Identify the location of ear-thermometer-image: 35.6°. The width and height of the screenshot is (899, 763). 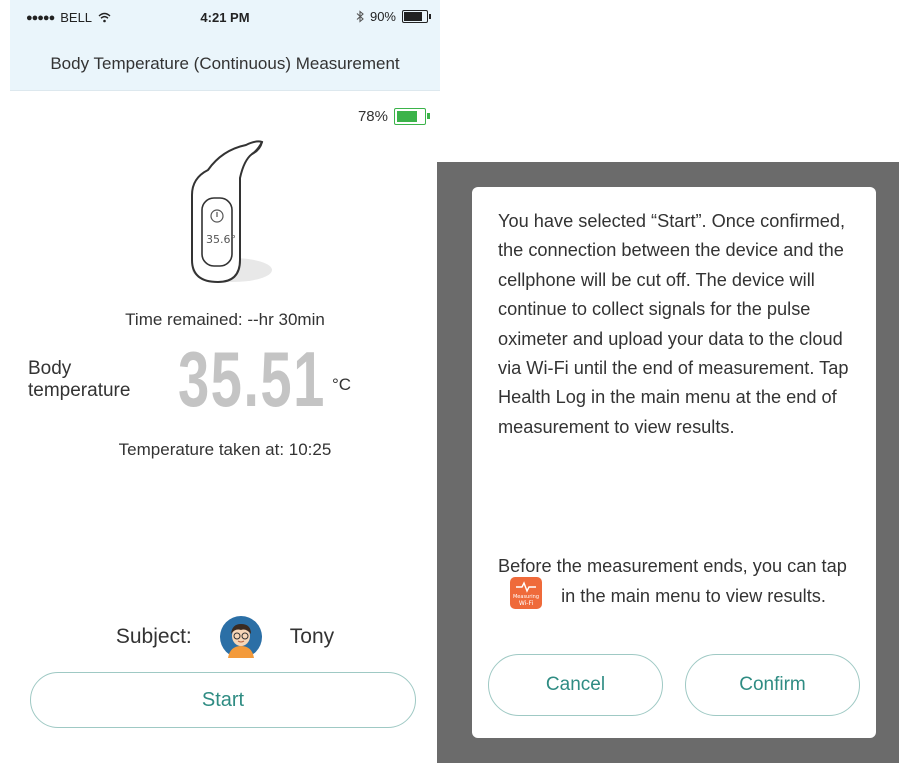
(231, 212).